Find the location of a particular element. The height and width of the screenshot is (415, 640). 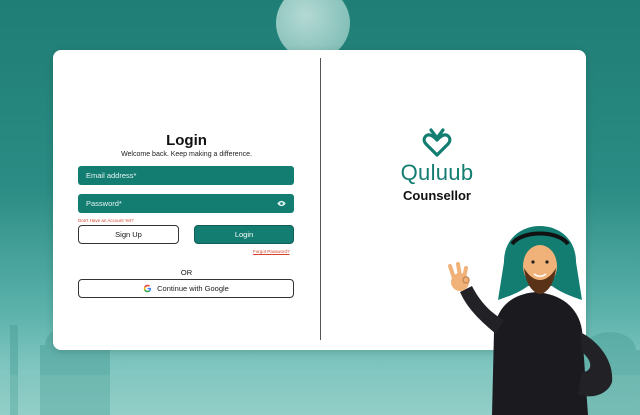

google-button-label: Continue with Google is located at coordinates (193, 288).